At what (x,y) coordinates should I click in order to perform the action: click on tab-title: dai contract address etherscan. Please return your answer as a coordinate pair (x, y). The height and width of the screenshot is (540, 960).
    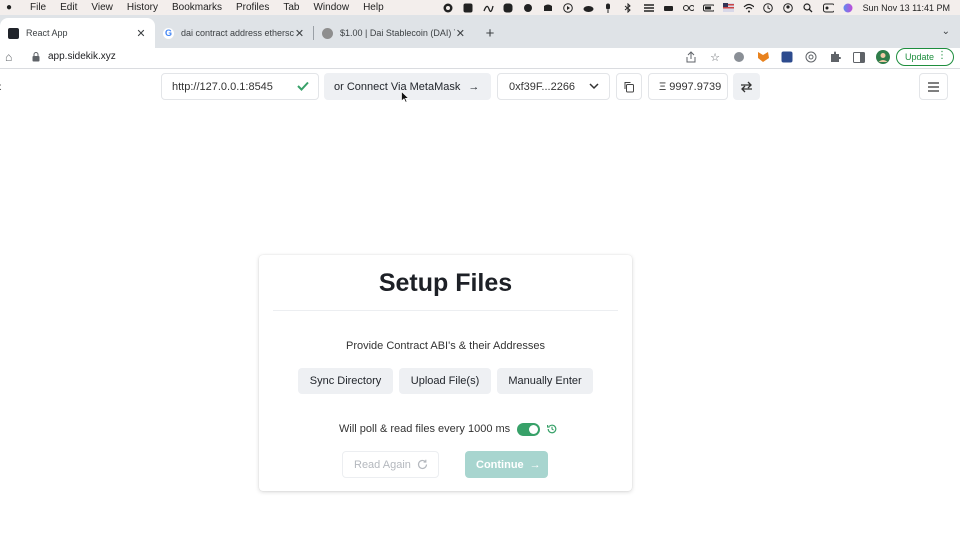
    Looking at the image, I should click on (237, 33).